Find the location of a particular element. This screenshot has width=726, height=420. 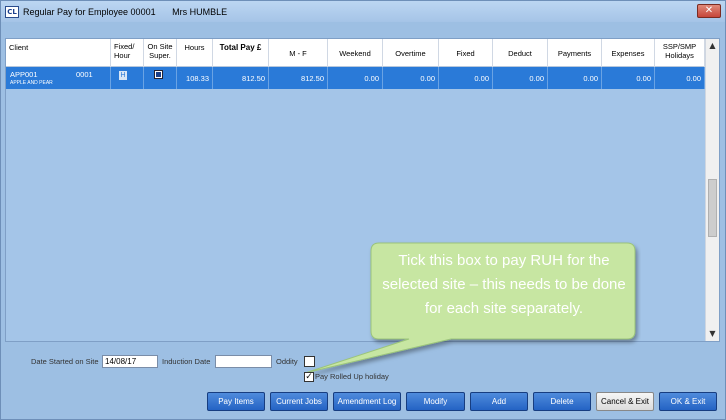

header-m-f: M - F is located at coordinates (298, 53).